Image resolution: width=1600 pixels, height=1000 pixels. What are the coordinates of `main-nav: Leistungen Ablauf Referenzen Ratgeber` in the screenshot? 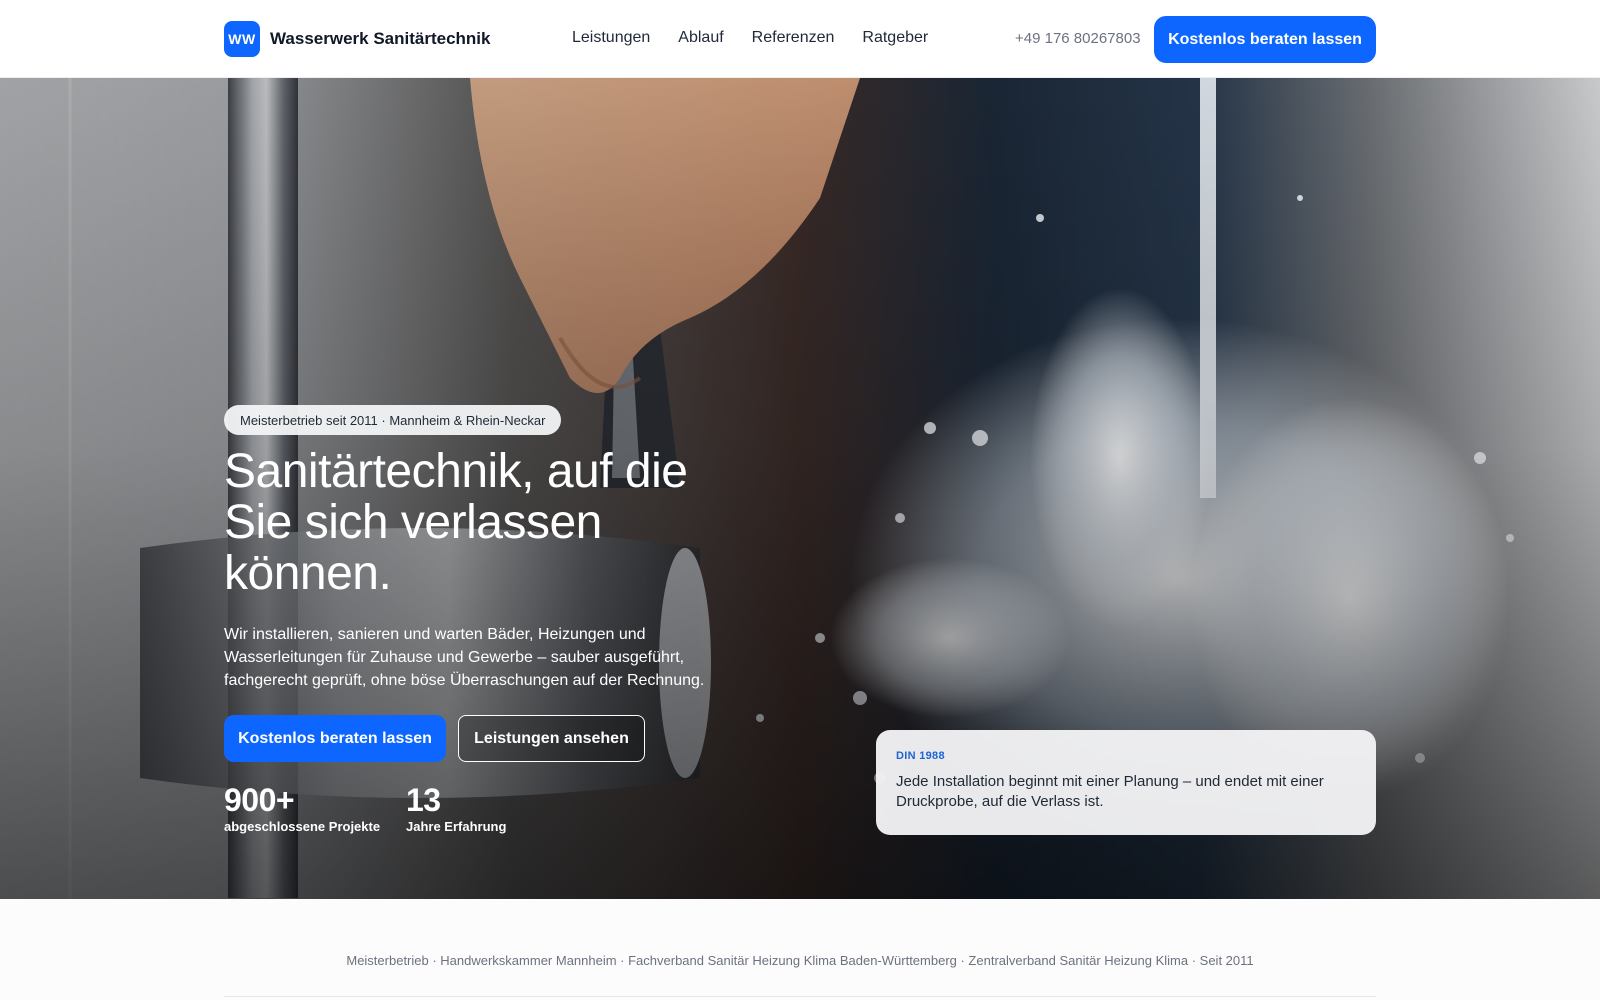 It's located at (750, 38).